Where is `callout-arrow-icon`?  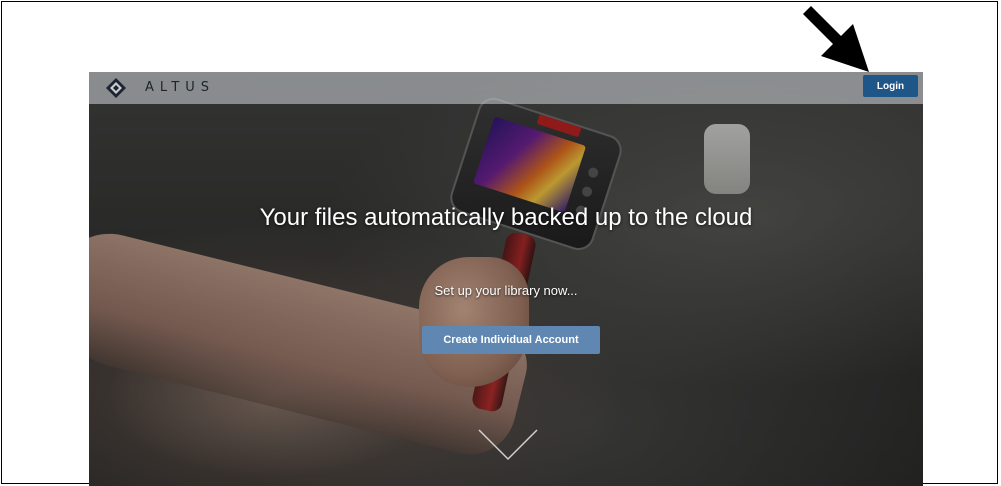 callout-arrow-icon is located at coordinates (836, 39).